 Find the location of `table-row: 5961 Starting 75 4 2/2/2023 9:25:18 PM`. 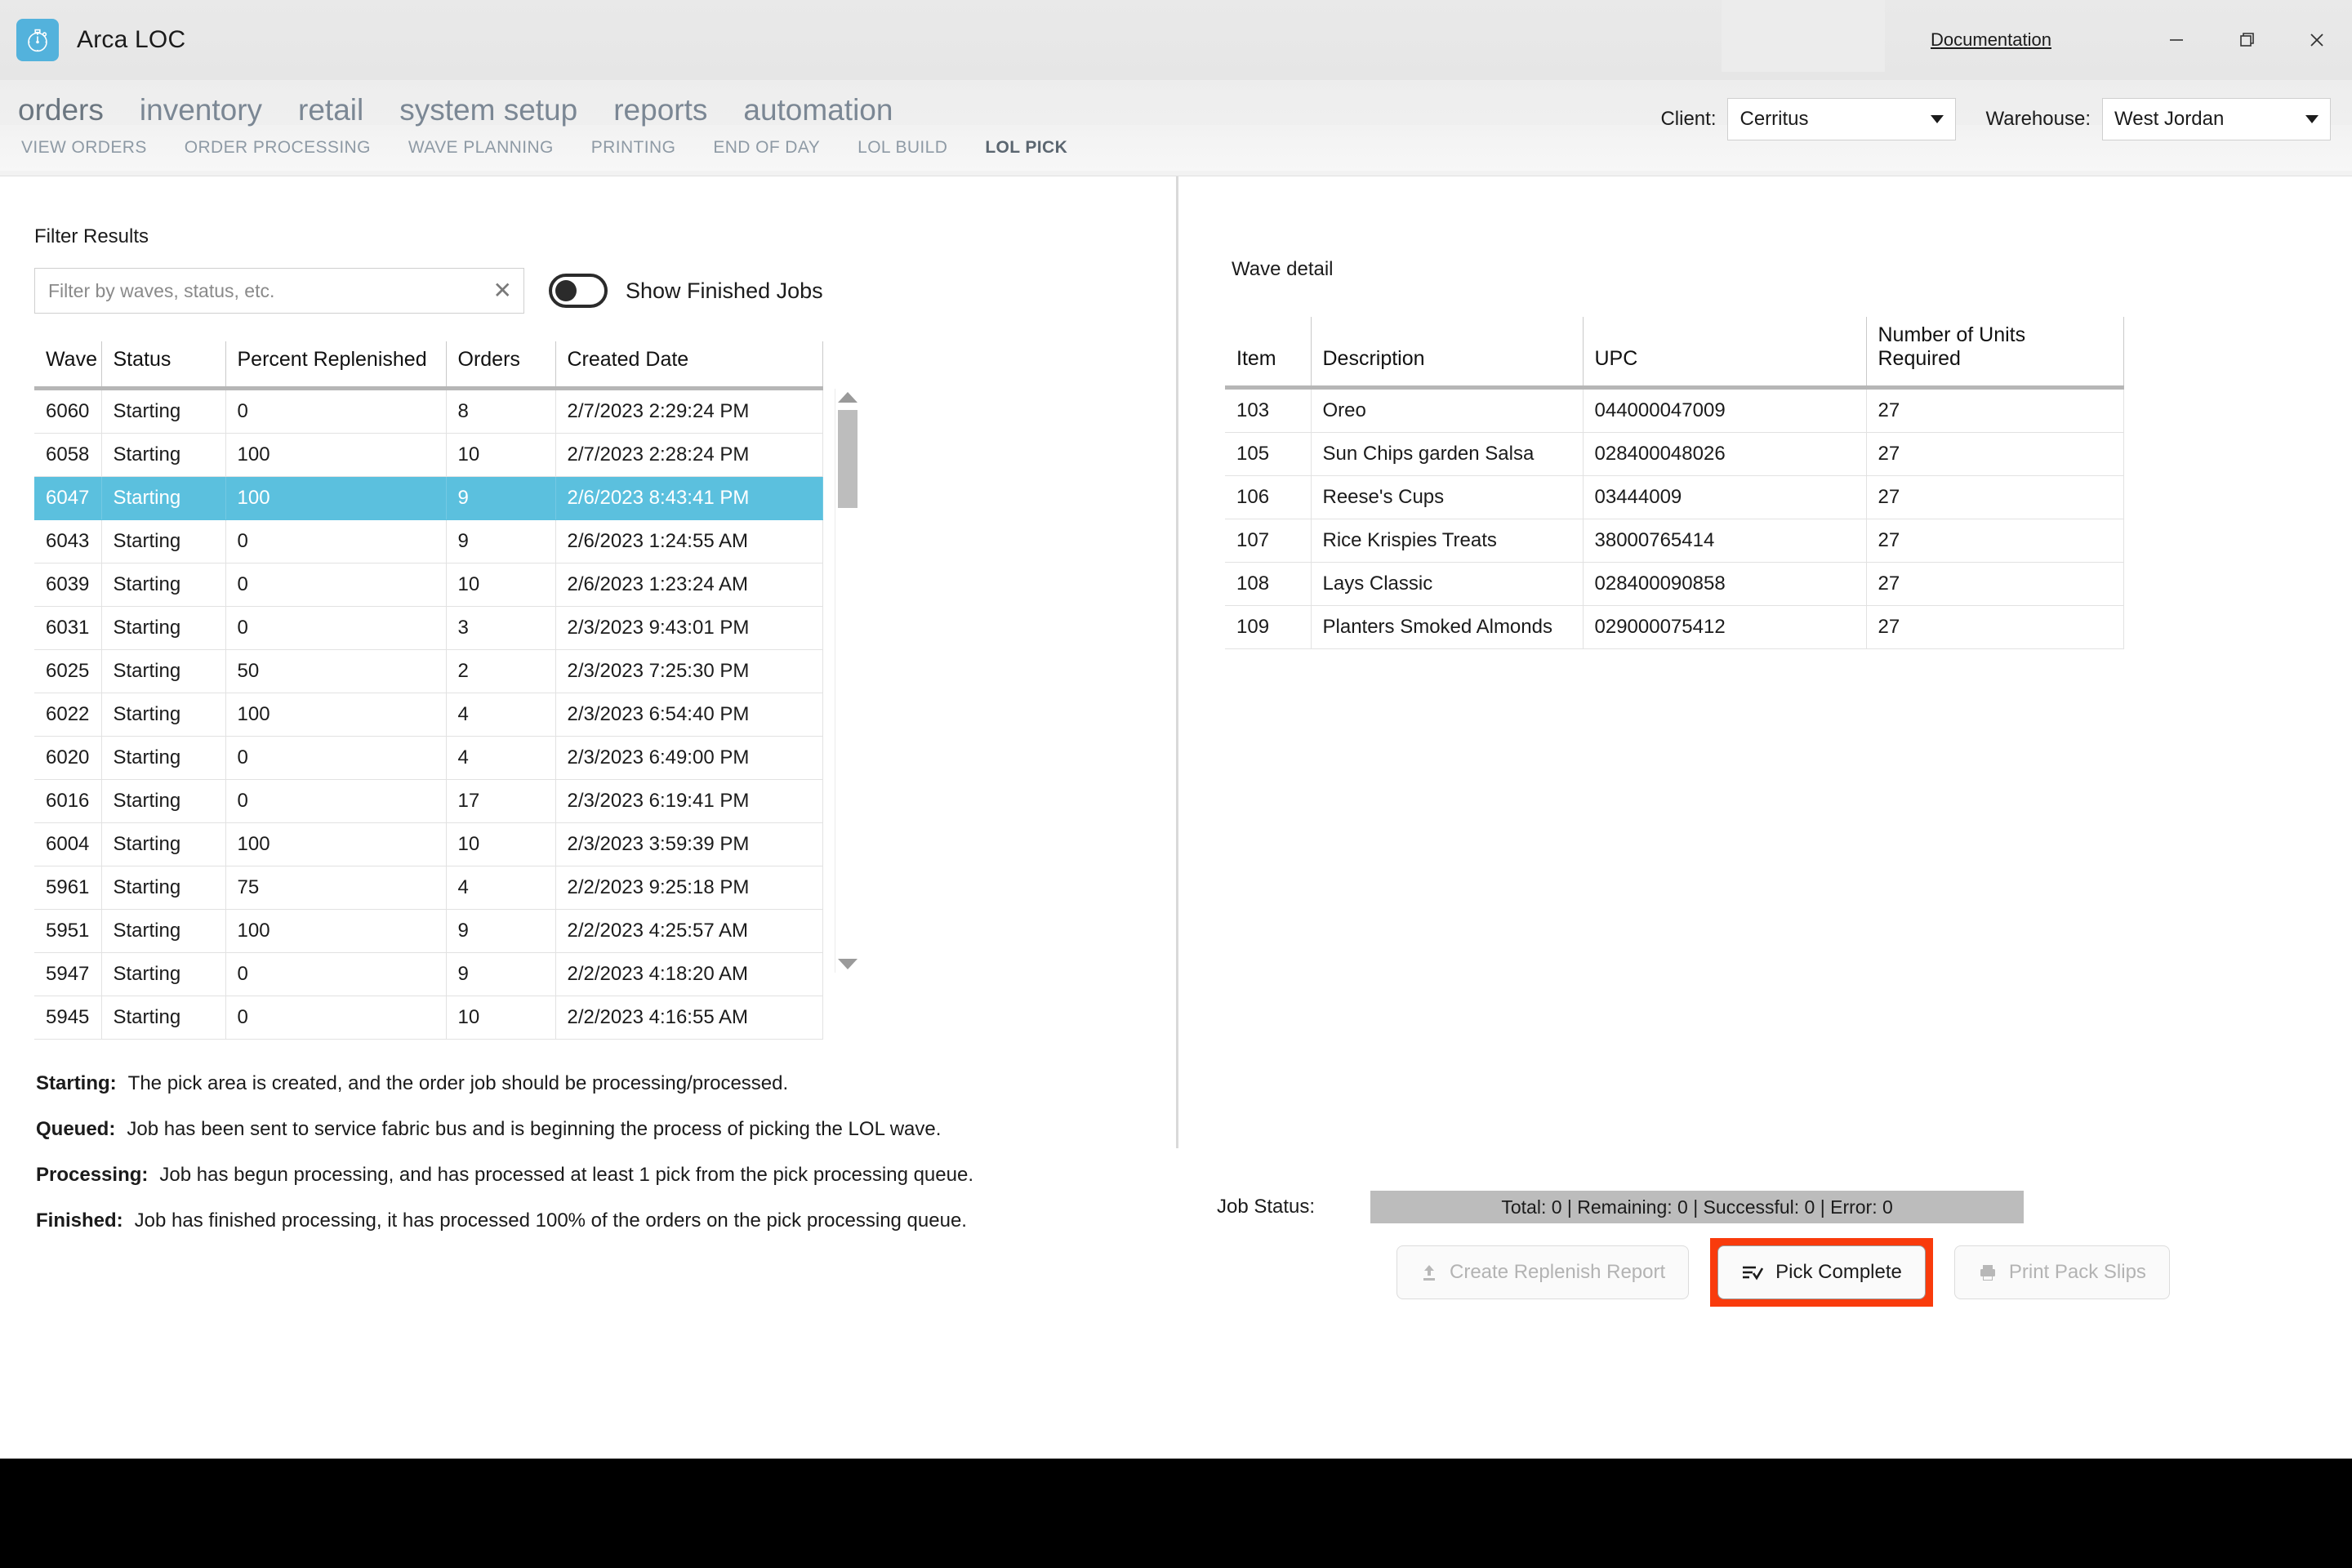

table-row: 5961 Starting 75 4 2/2/2023 9:25:18 PM is located at coordinates (428, 888).